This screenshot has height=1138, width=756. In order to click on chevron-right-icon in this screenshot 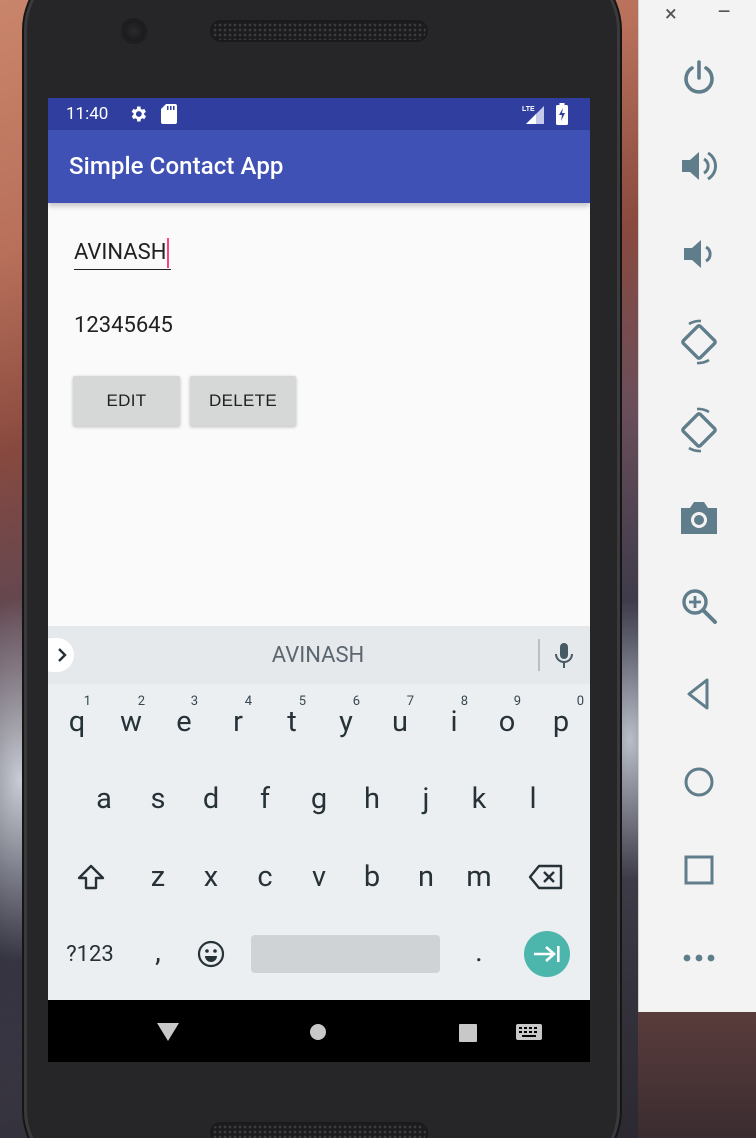, I will do `click(62, 655)`.